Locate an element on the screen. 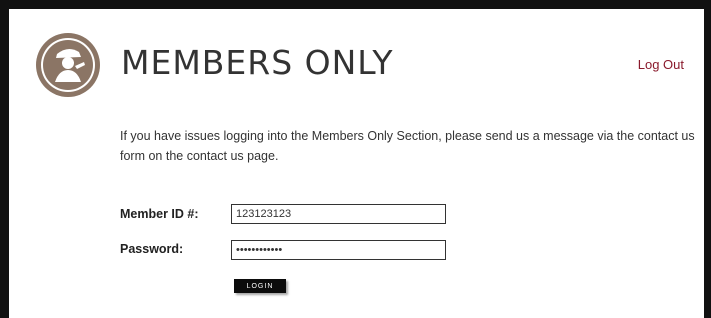  member-id-label: Member ID #: is located at coordinates (159, 214).